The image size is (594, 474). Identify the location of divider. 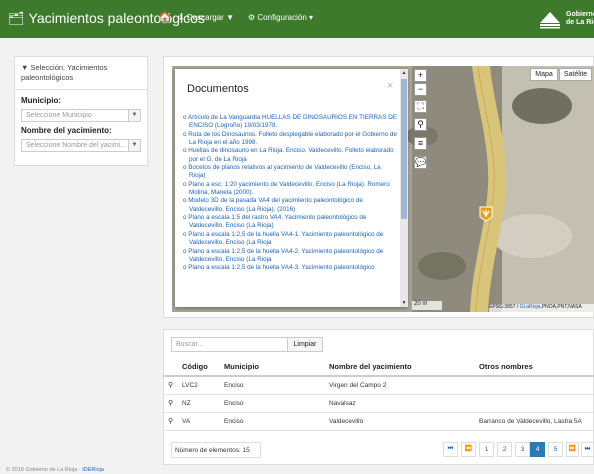
(81, 89).